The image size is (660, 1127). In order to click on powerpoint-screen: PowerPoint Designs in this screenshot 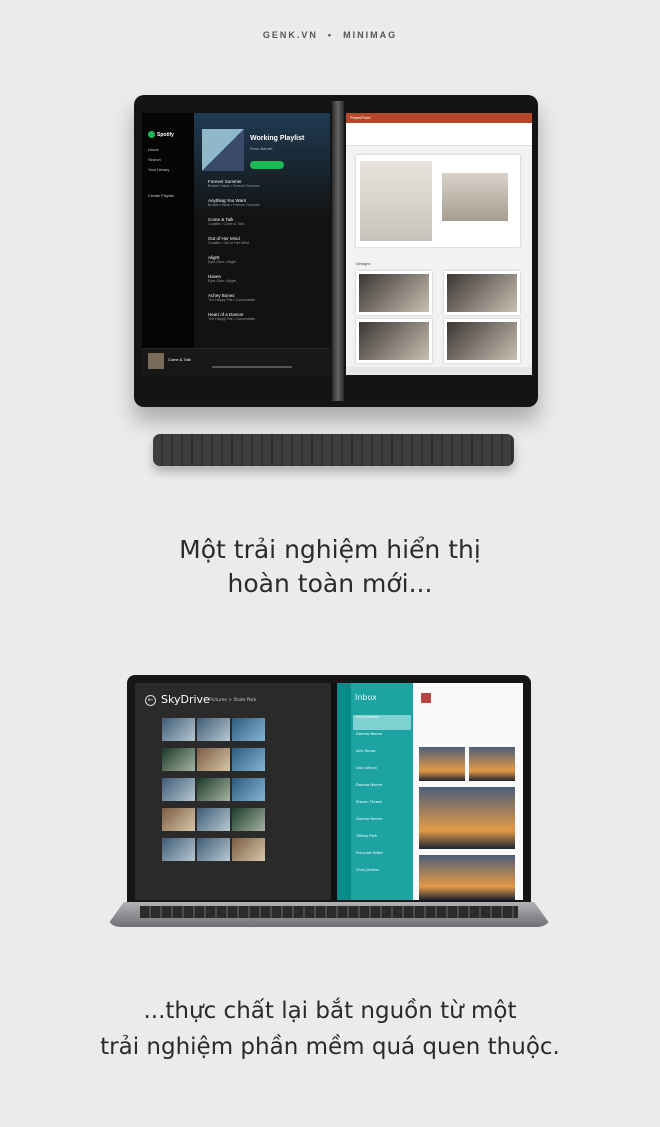, I will do `click(439, 244)`.